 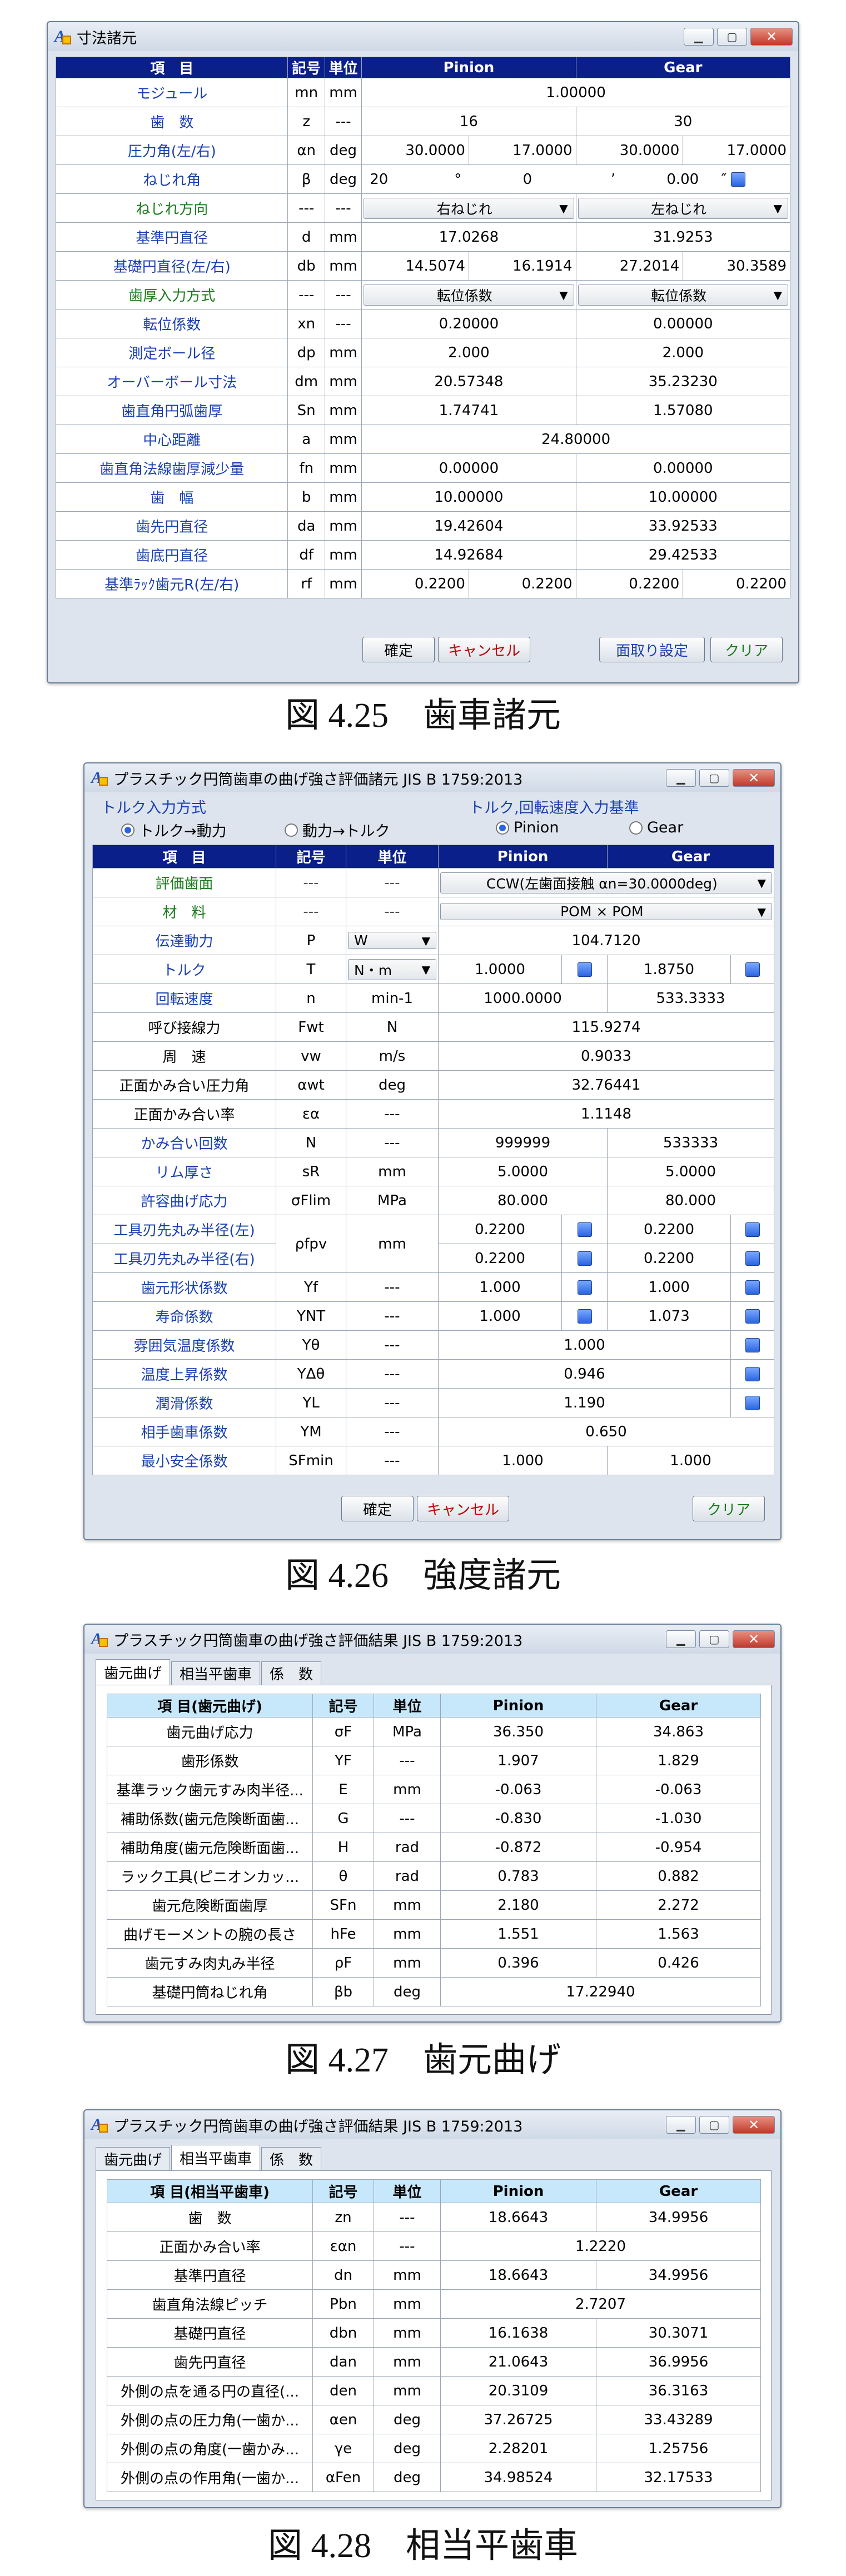 I want to click on helix-degree-field: 20, so click(x=409, y=180).